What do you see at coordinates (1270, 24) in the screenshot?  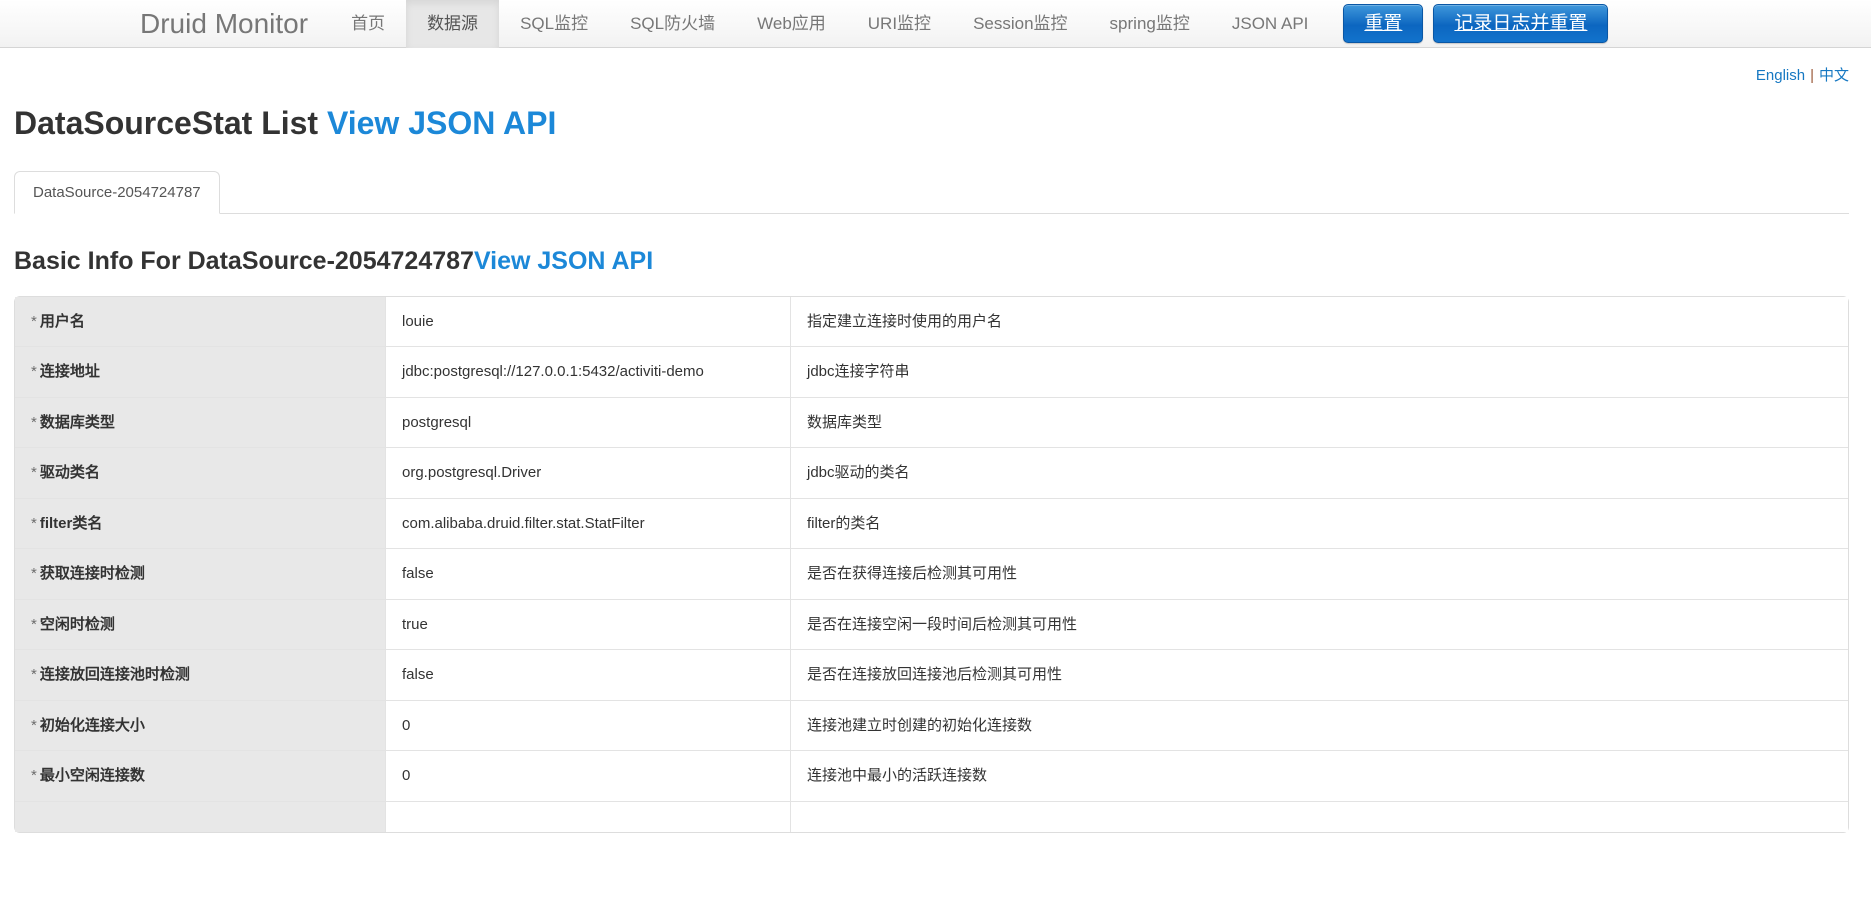 I see `nav-item-json-api: JSON API` at bounding box center [1270, 24].